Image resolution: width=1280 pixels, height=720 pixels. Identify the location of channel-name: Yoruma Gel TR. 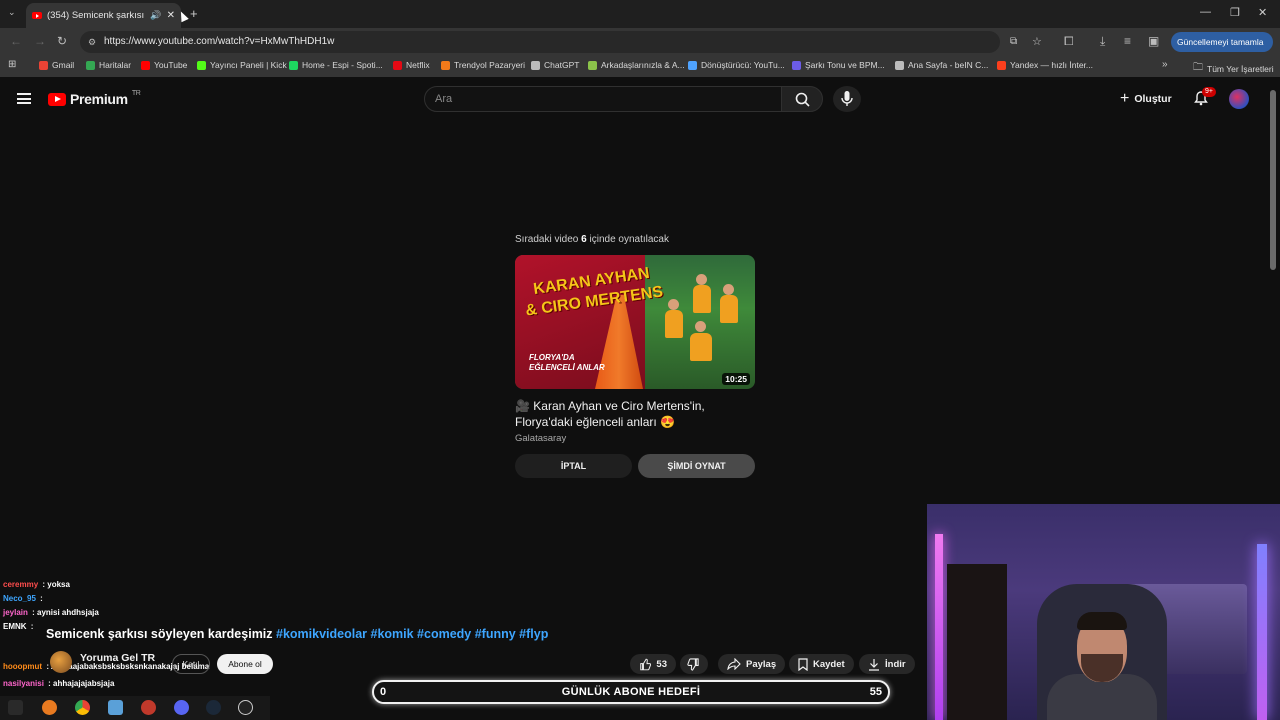
(117, 658).